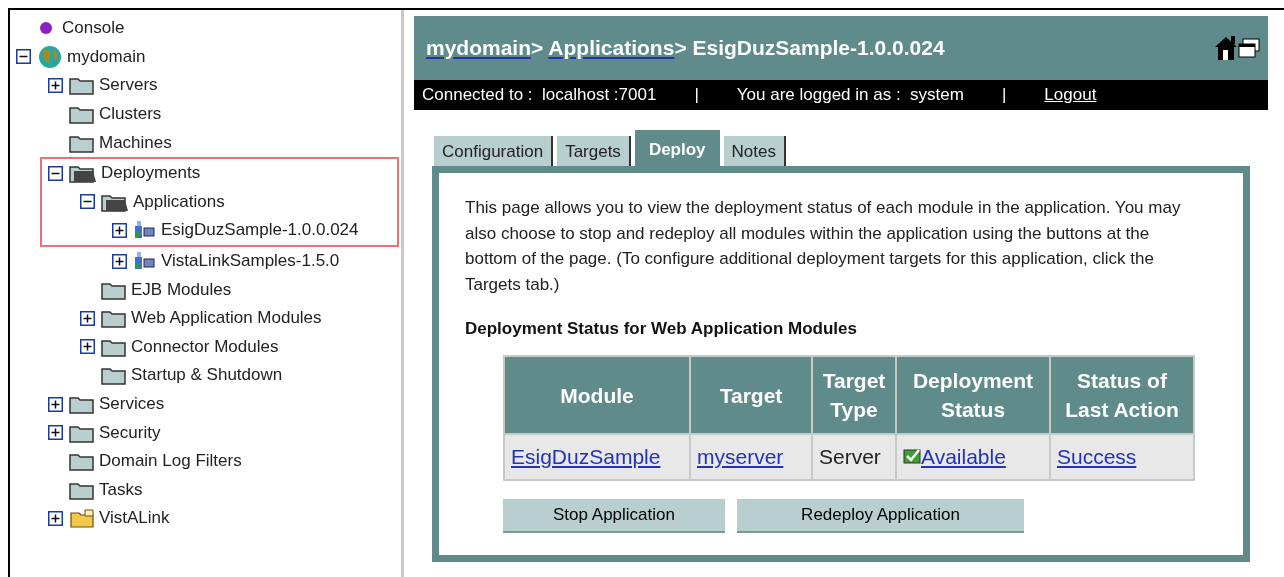 Image resolution: width=1284 pixels, height=577 pixels. Describe the element at coordinates (1070, 95) in the screenshot. I see `logout-link: Logout` at that location.